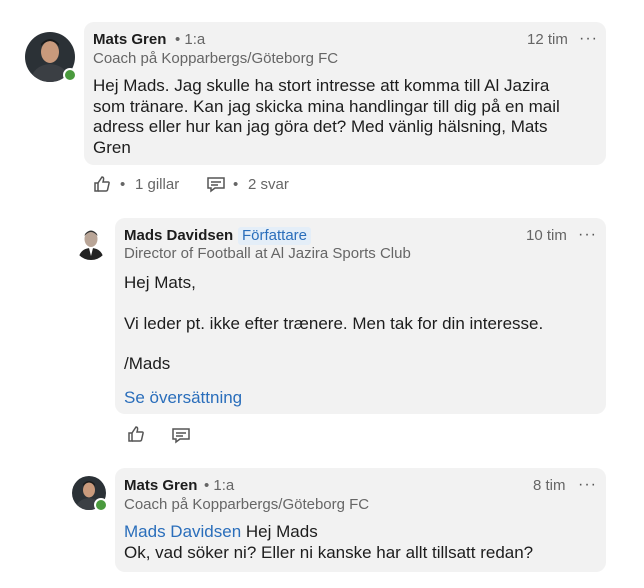 Image resolution: width=644 pixels, height=588 pixels. I want to click on timestamp: 10 tim, so click(546, 235).